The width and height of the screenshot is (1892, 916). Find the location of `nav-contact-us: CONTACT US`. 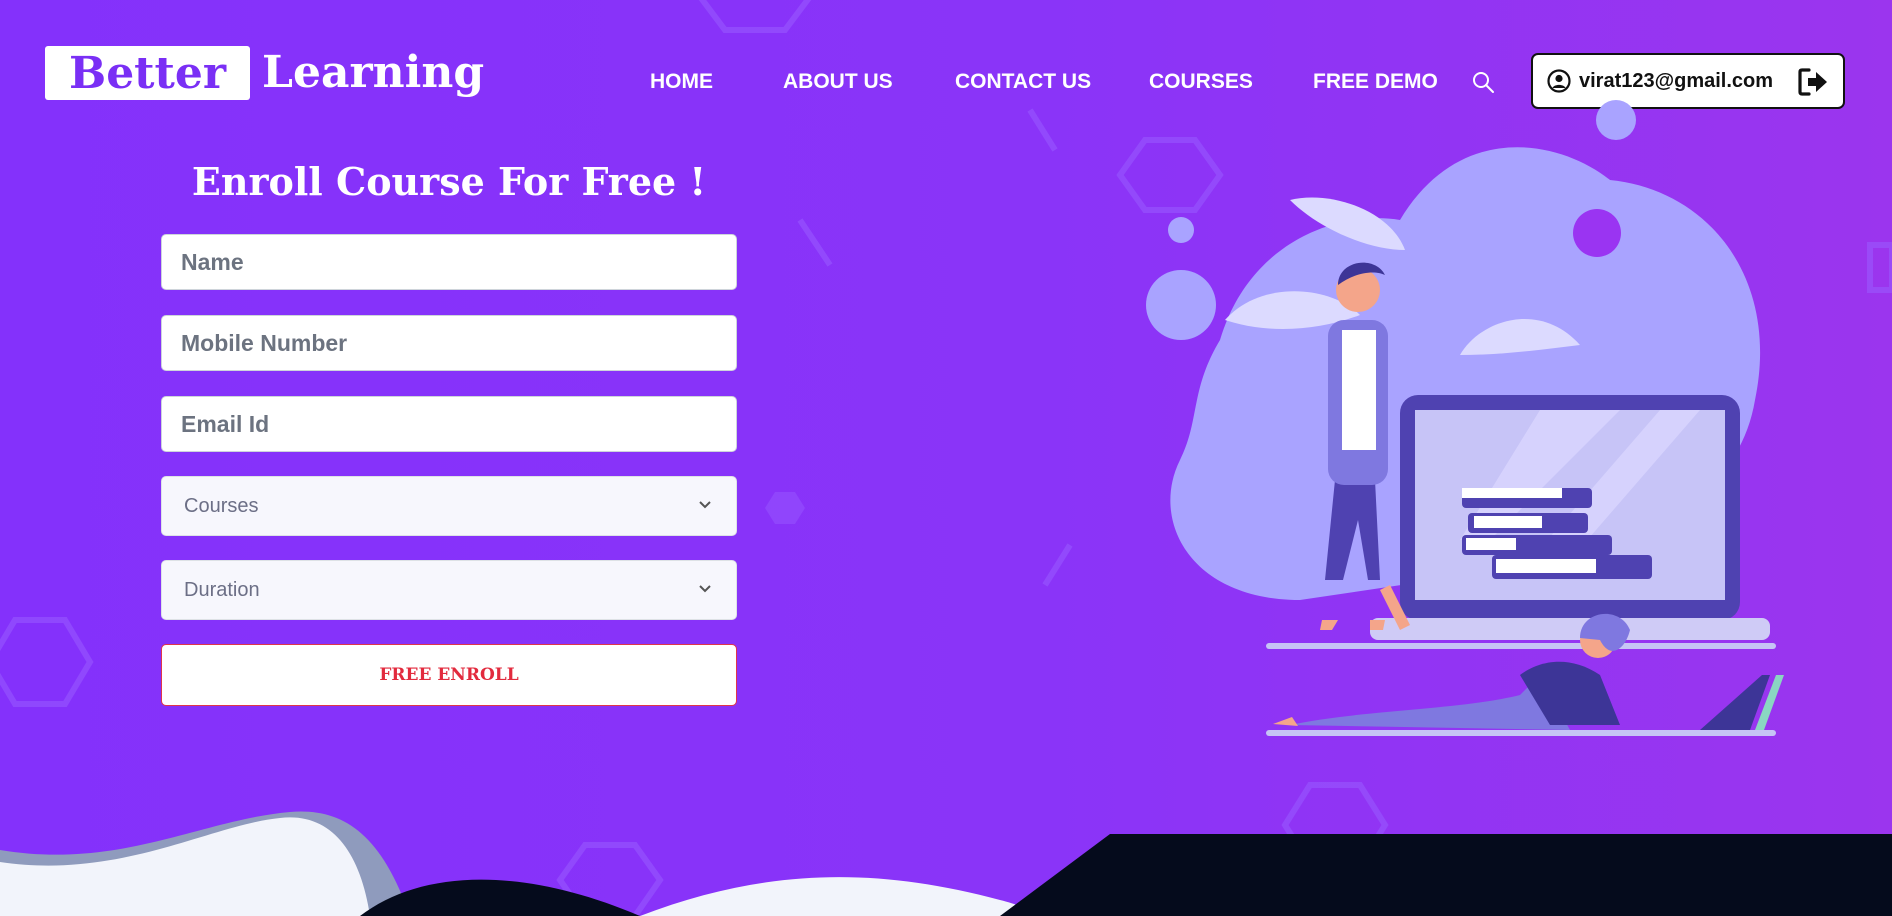

nav-contact-us: CONTACT US is located at coordinates (1023, 82).